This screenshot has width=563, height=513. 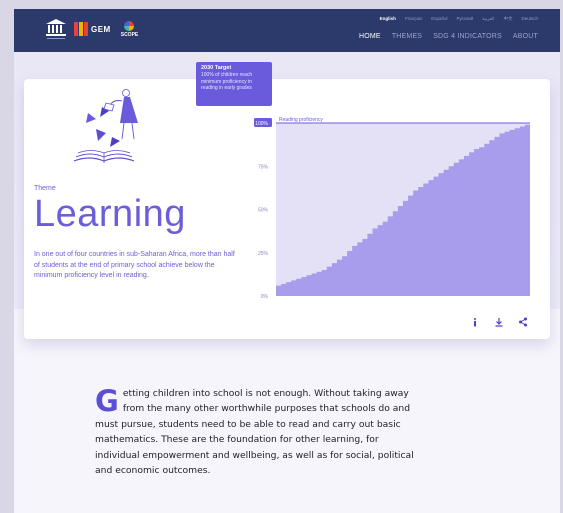 I want to click on lang-english: English, so click(x=388, y=19).